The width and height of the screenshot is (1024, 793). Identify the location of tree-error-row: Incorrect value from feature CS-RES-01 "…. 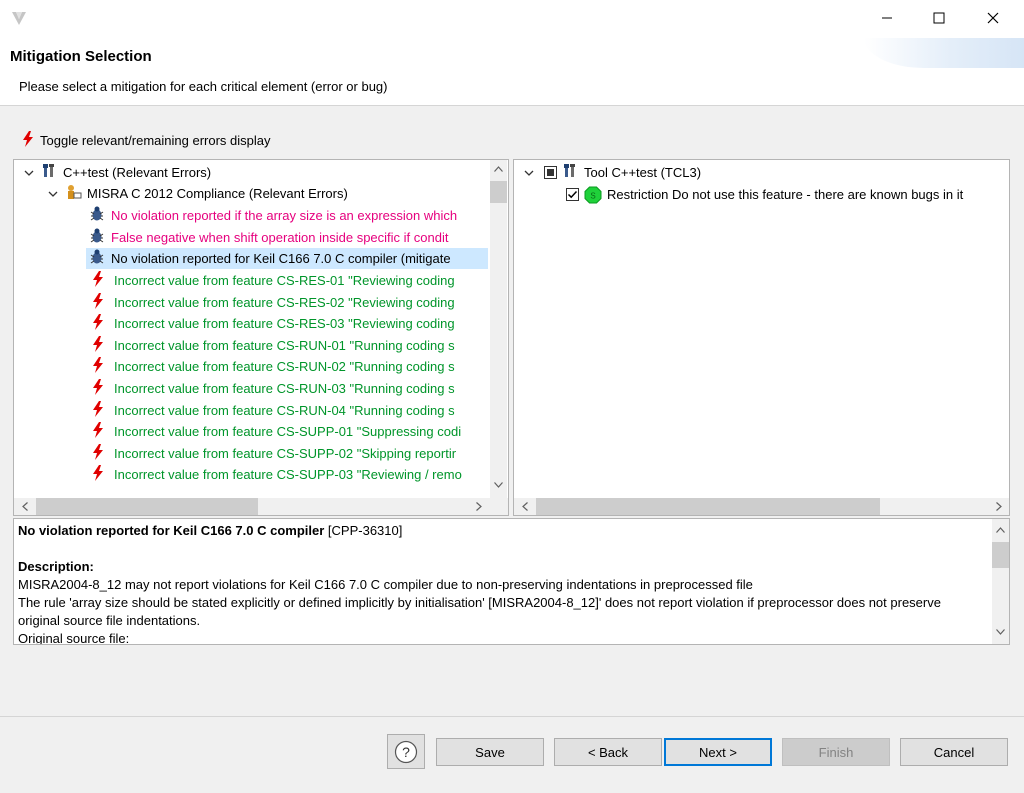
(273, 280).